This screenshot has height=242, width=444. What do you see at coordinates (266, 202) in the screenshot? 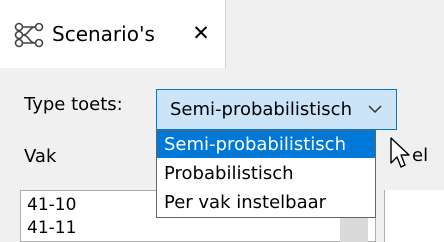
I see `option-per-vak-instelbaar: Per vak instelbaar` at bounding box center [266, 202].